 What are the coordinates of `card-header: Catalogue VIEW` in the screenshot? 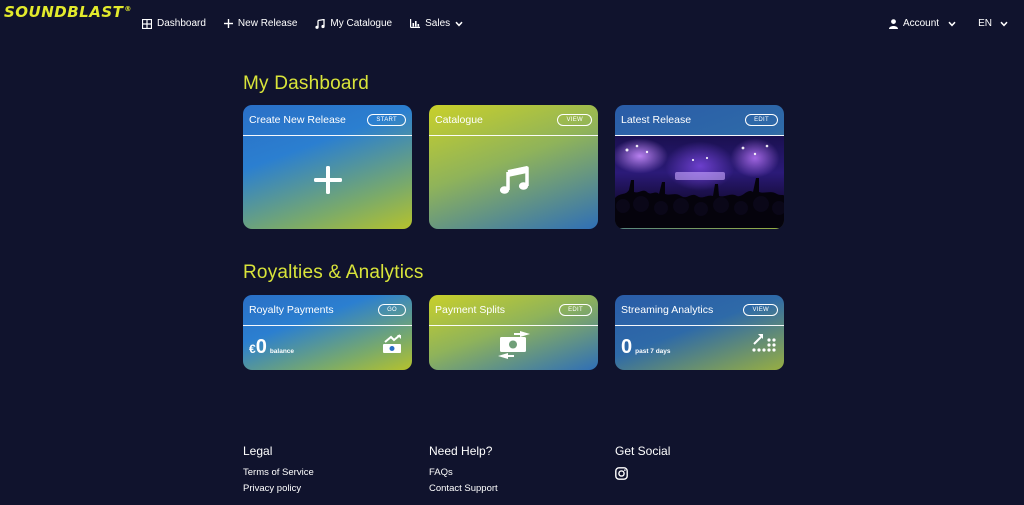 It's located at (513, 120).